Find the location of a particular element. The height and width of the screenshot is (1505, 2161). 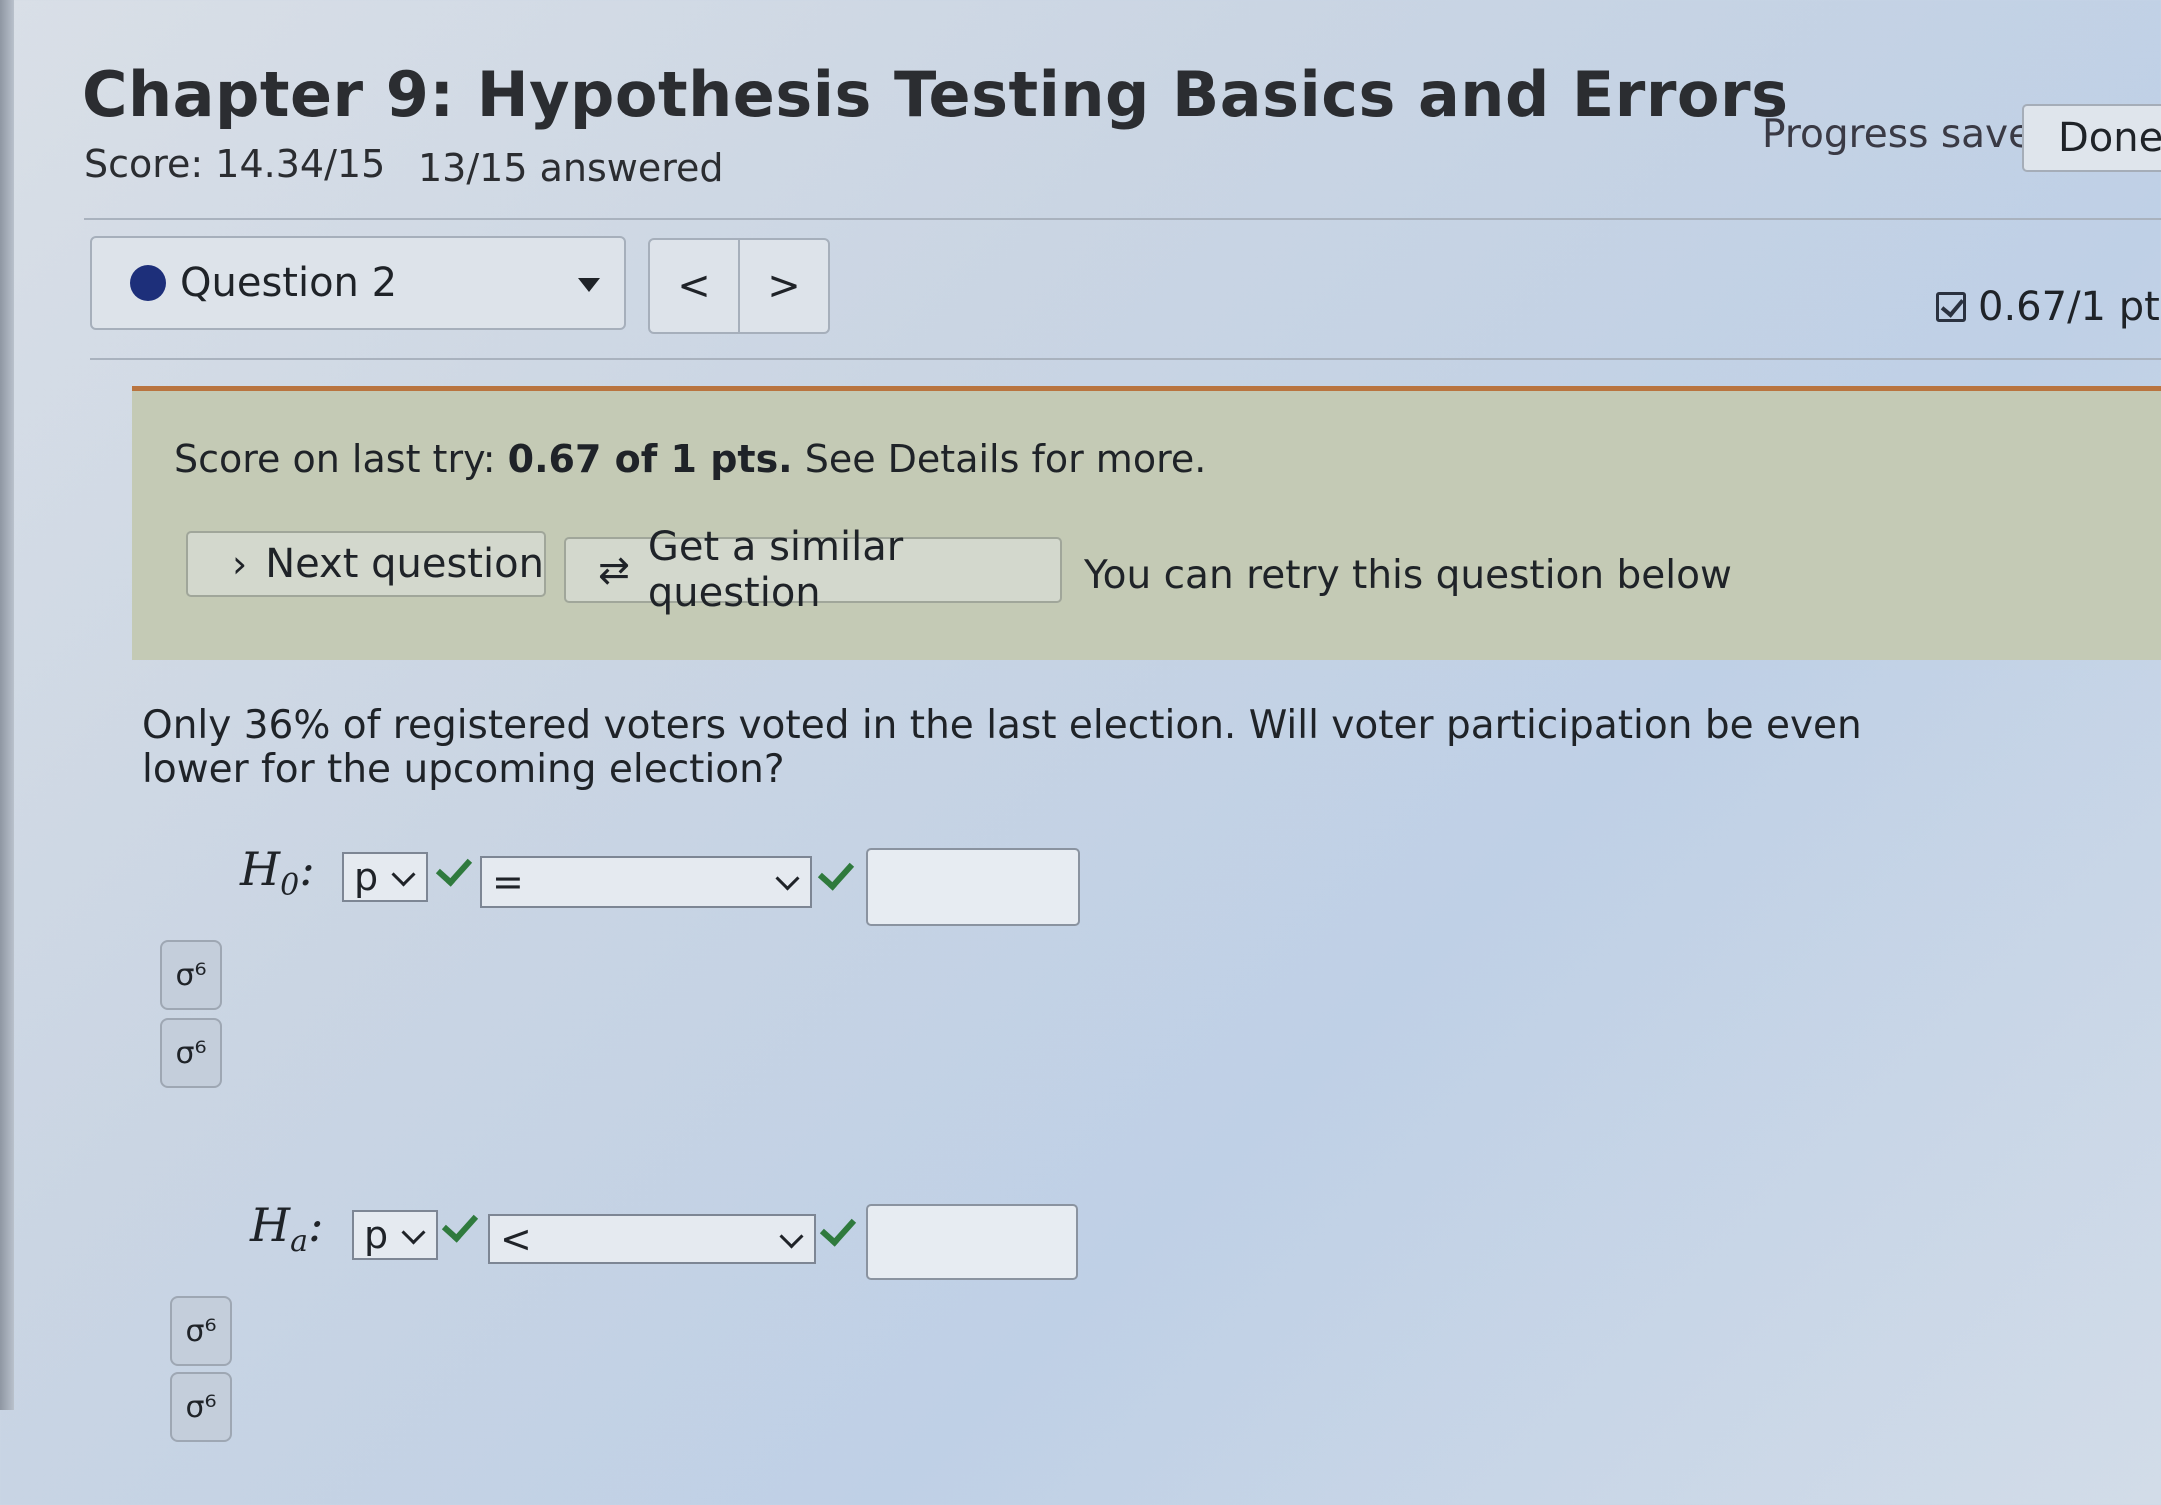

null-hypothesis-label: H0: is located at coordinates (277, 872).